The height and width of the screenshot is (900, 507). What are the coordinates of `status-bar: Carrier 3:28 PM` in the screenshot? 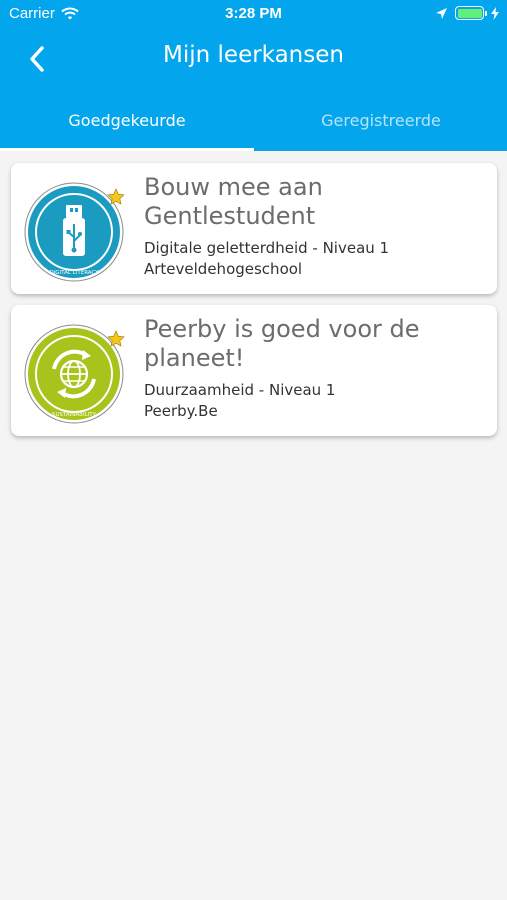 It's located at (253, 15).